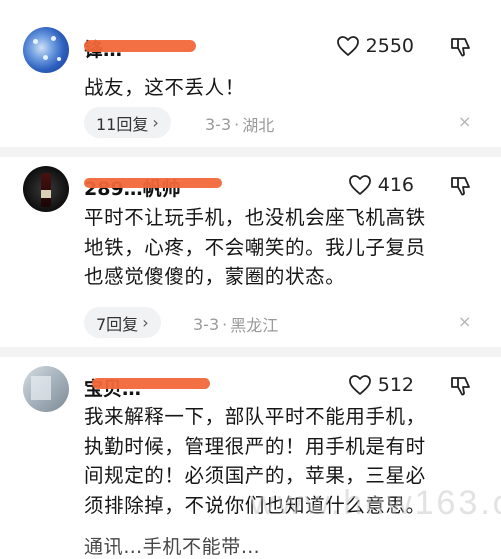 The height and width of the screenshot is (559, 501). Describe the element at coordinates (122, 124) in the screenshot. I see `replies-count: 11回复` at that location.